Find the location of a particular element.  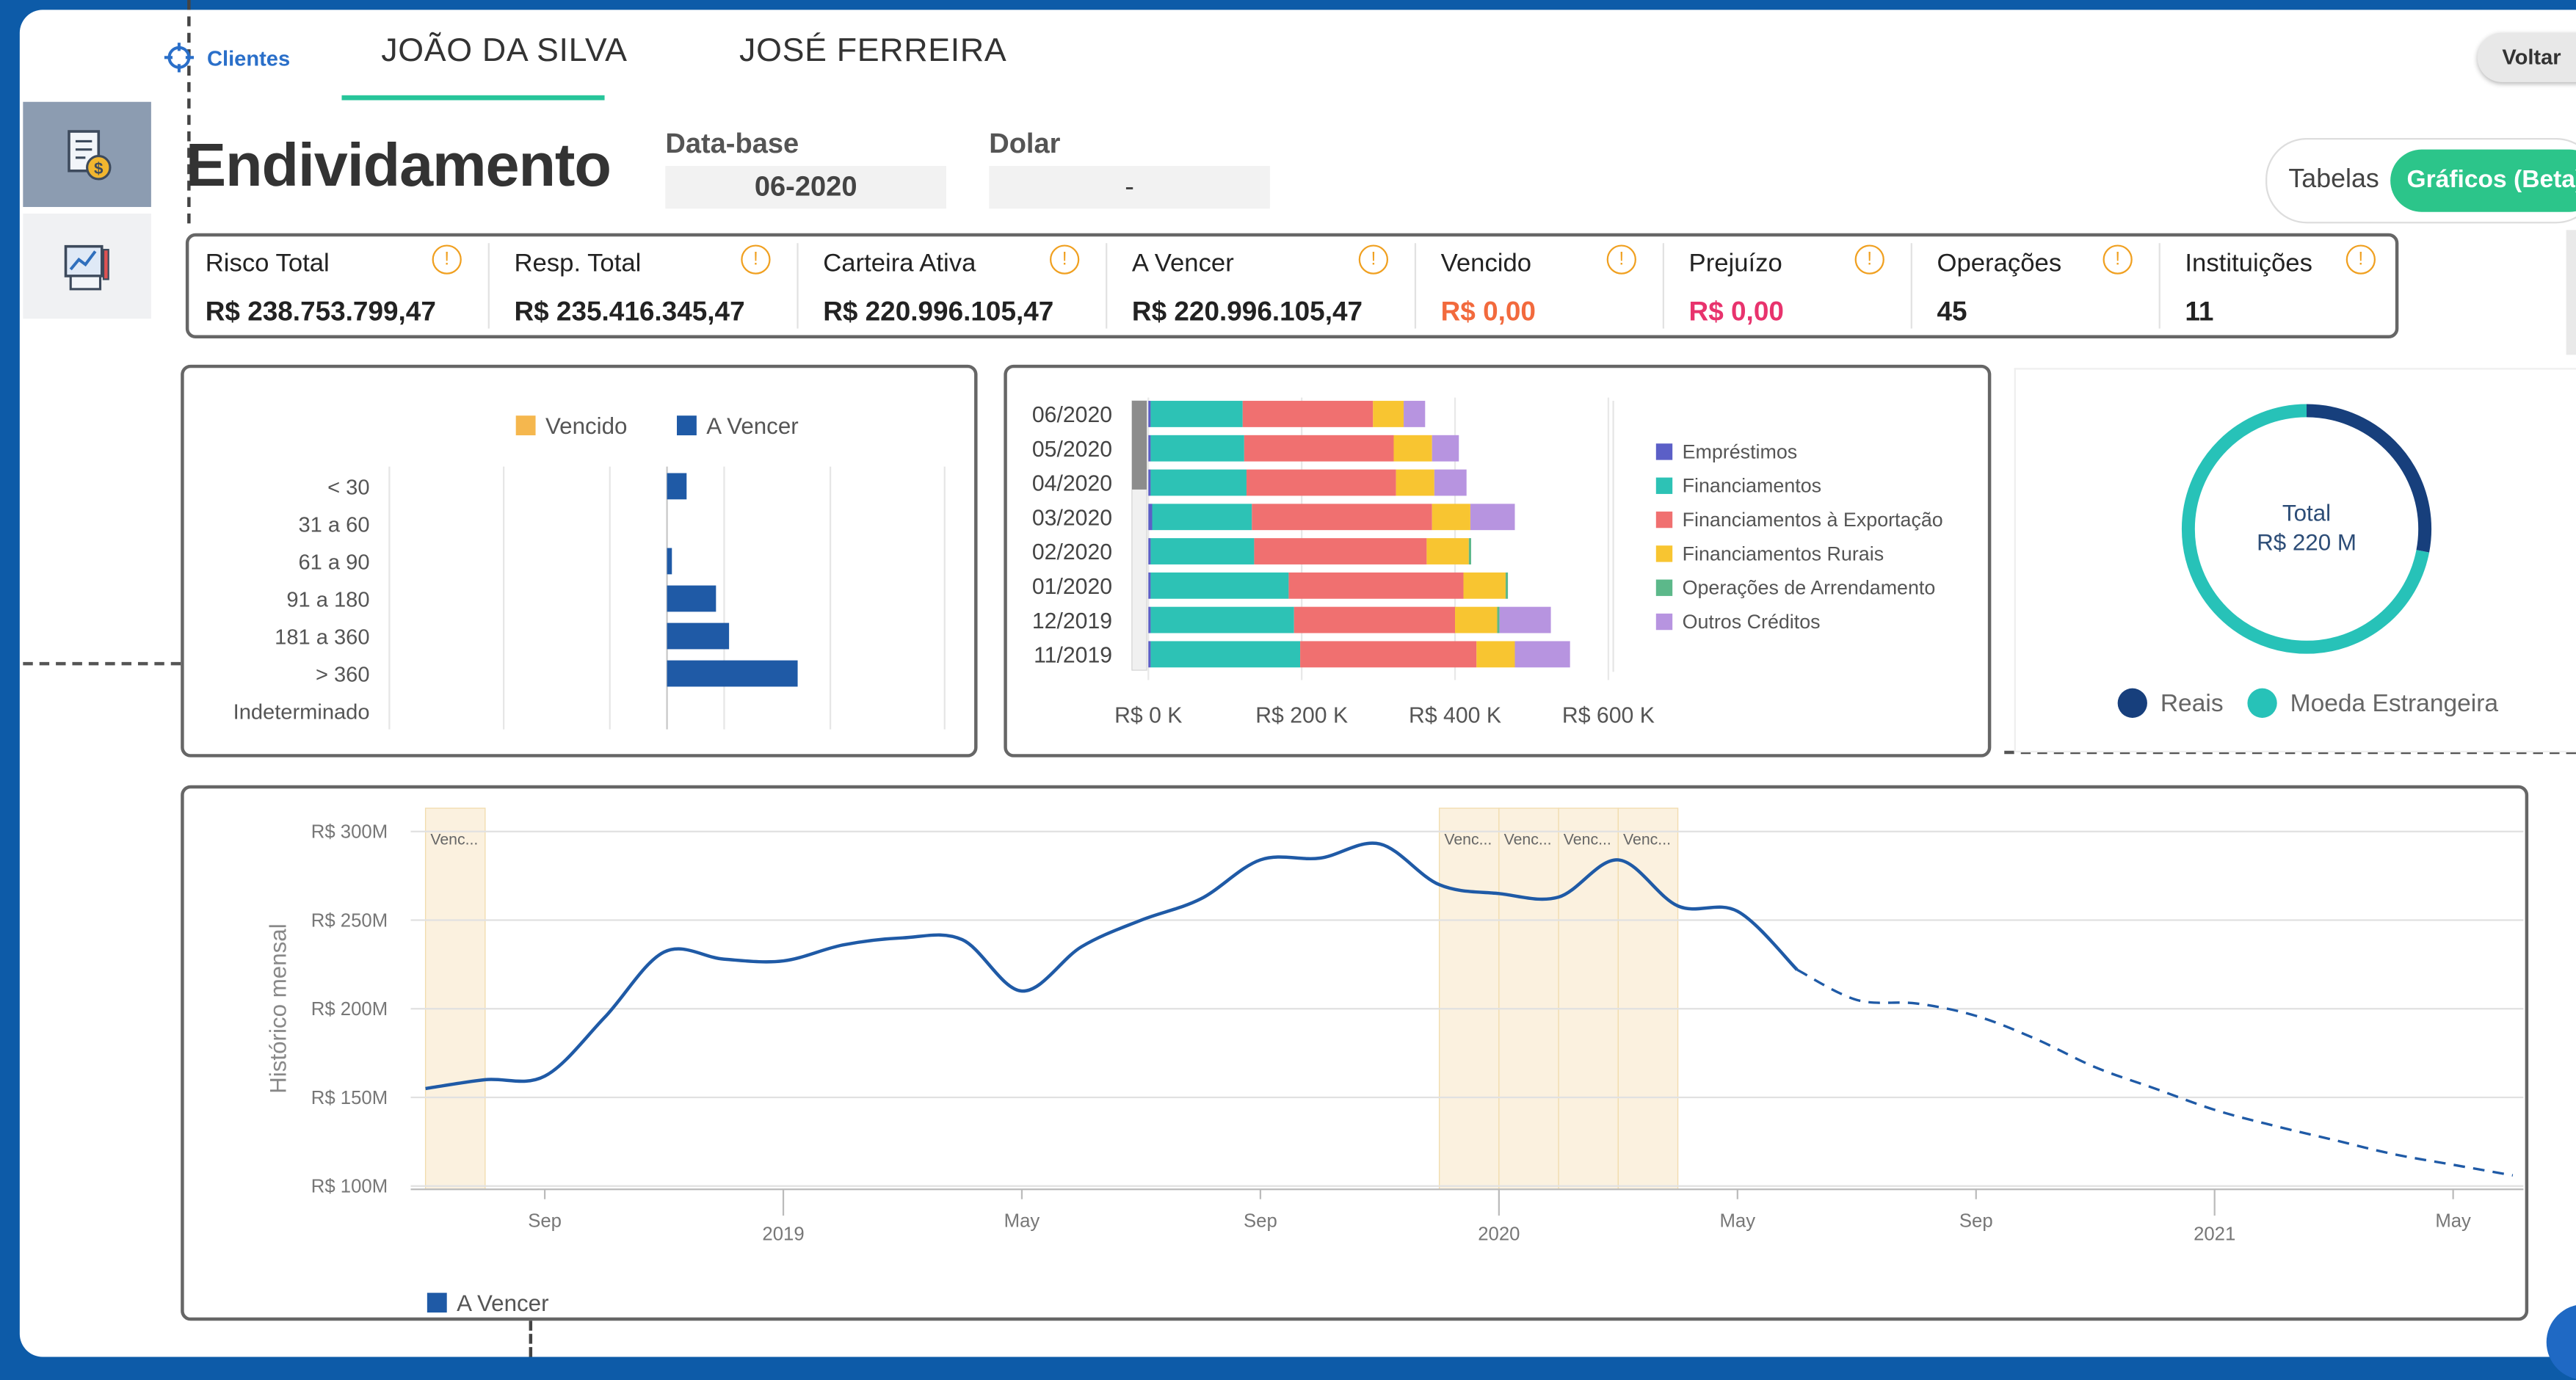

clients-link: Clientes is located at coordinates (227, 58).